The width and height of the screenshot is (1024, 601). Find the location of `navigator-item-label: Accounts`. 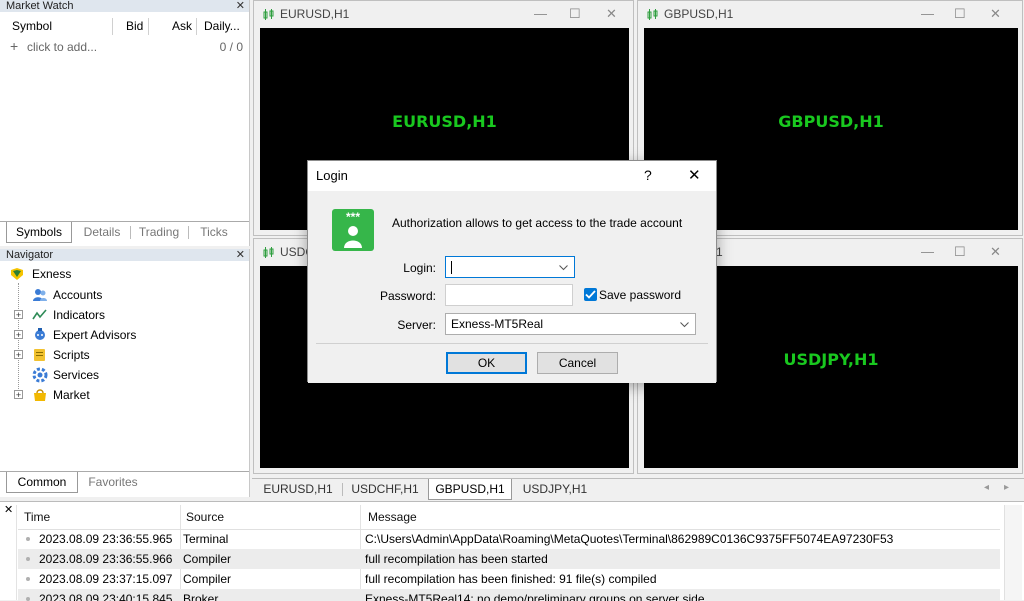

navigator-item-label: Accounts is located at coordinates (78, 295).